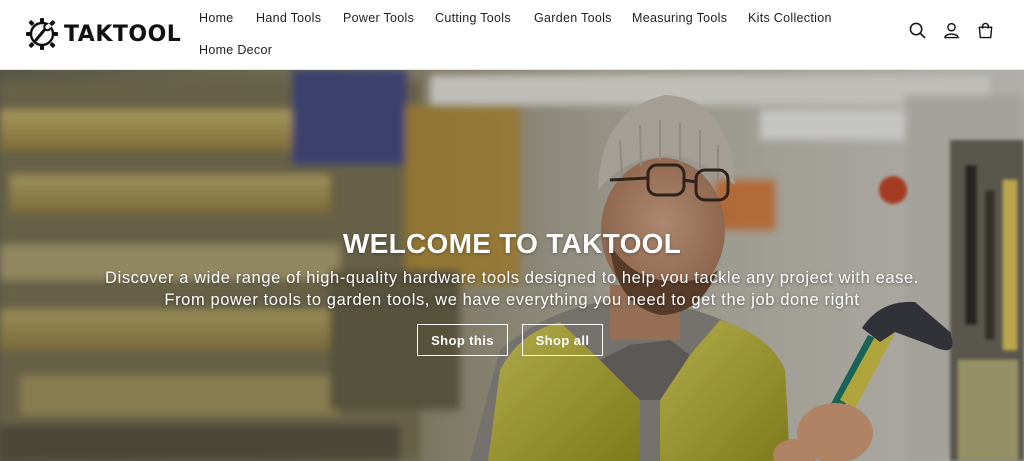 This screenshot has height=461, width=1024. Describe the element at coordinates (790, 18) in the screenshot. I see `nav-item-kits-collection: Kits Collection` at that location.